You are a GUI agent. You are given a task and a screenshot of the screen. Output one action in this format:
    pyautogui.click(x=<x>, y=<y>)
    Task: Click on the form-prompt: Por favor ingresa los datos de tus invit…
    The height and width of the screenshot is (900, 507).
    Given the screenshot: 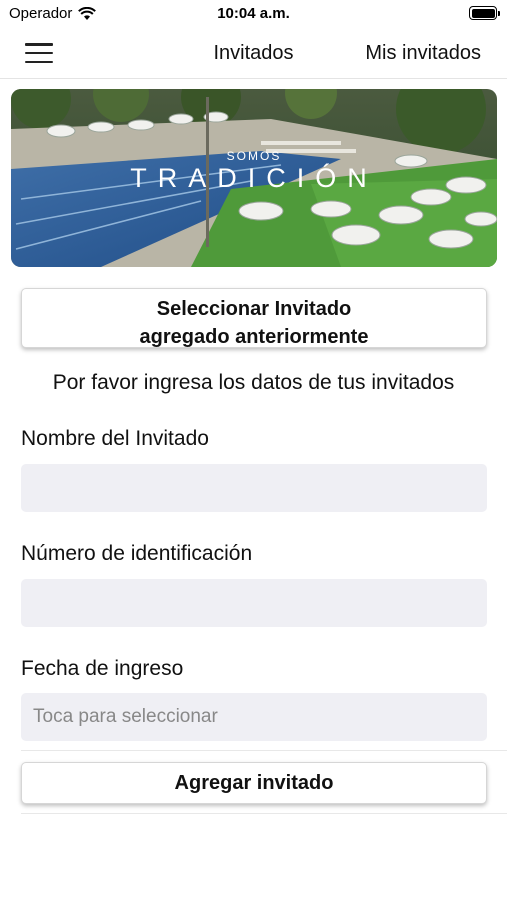 What is the action you would take?
    pyautogui.click(x=253, y=382)
    